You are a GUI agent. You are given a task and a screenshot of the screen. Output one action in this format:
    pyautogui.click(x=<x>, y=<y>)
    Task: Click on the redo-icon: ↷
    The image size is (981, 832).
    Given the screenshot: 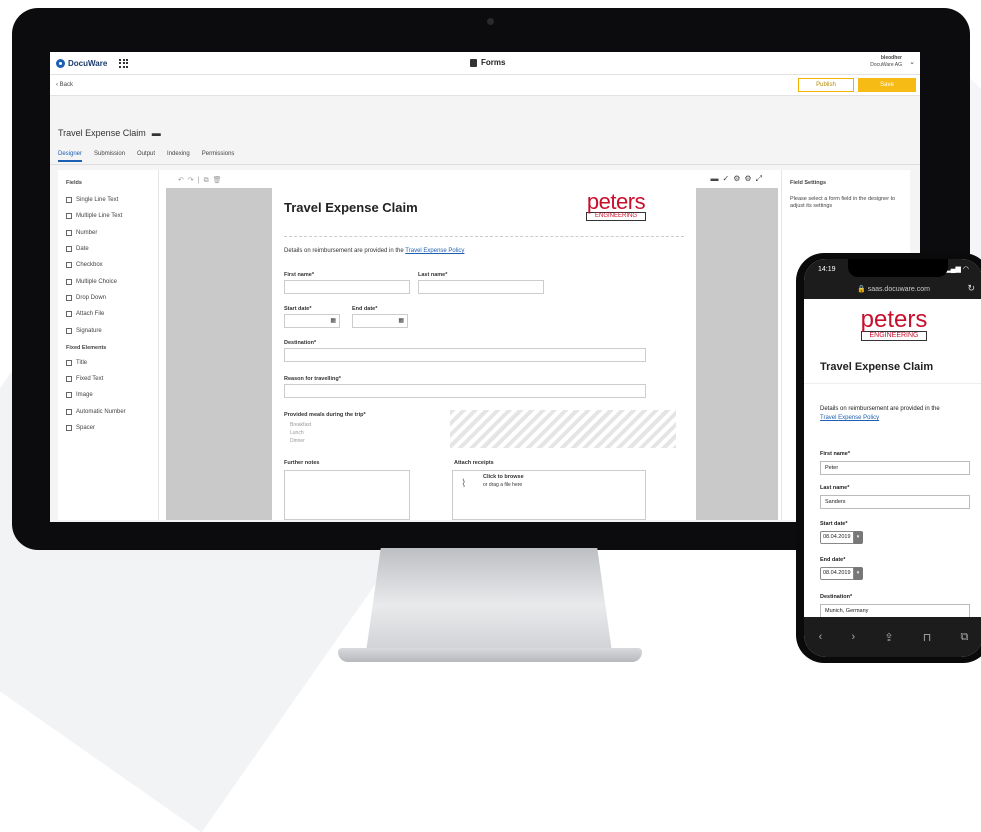 What is the action you would take?
    pyautogui.click(x=193, y=180)
    